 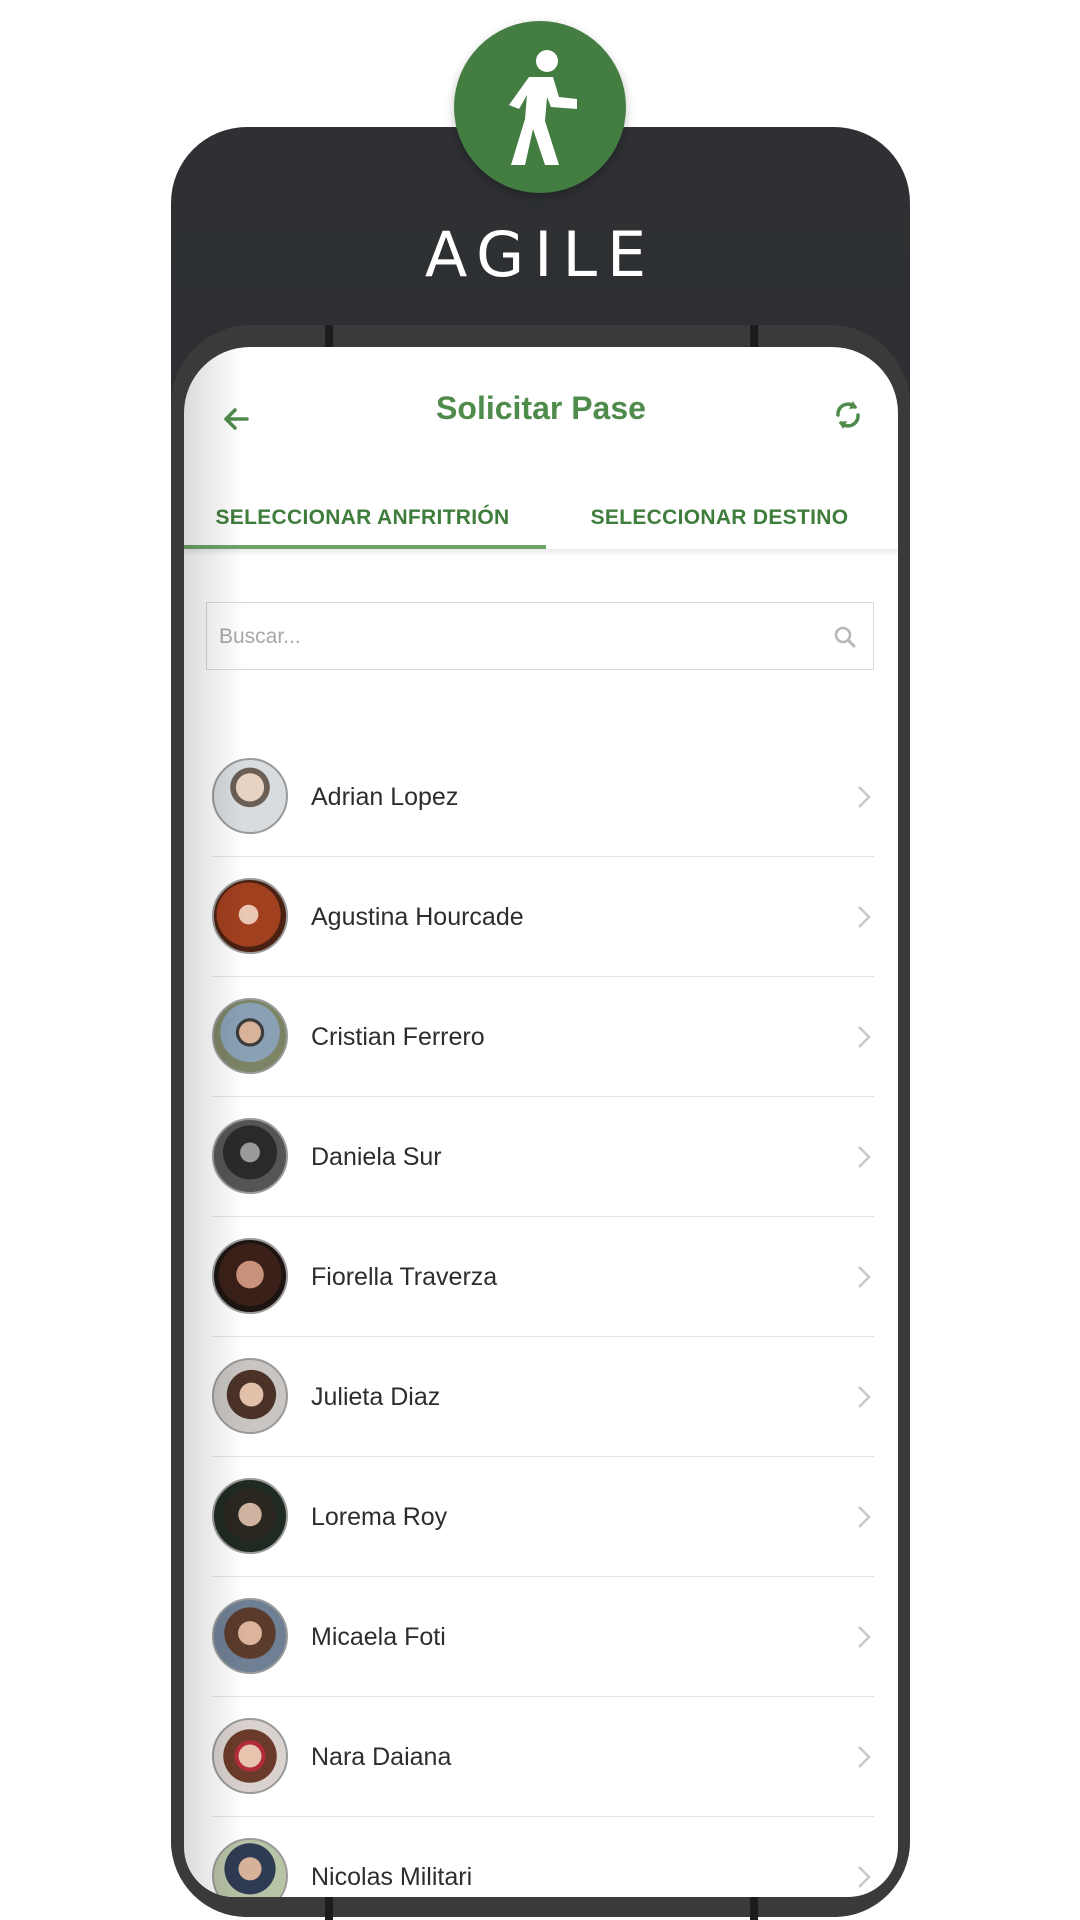 I want to click on host-row-julieta-diaz: Julieta Diaz, so click(x=541, y=1397).